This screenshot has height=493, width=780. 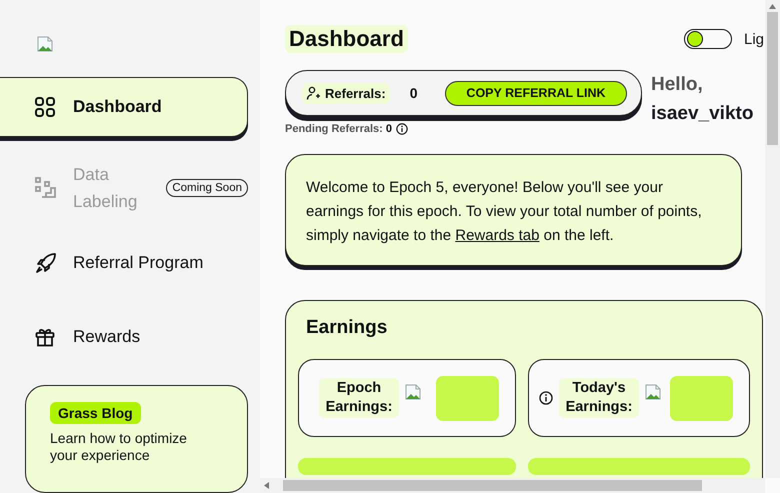 I want to click on nav-item: Referral Program, so click(x=124, y=263).